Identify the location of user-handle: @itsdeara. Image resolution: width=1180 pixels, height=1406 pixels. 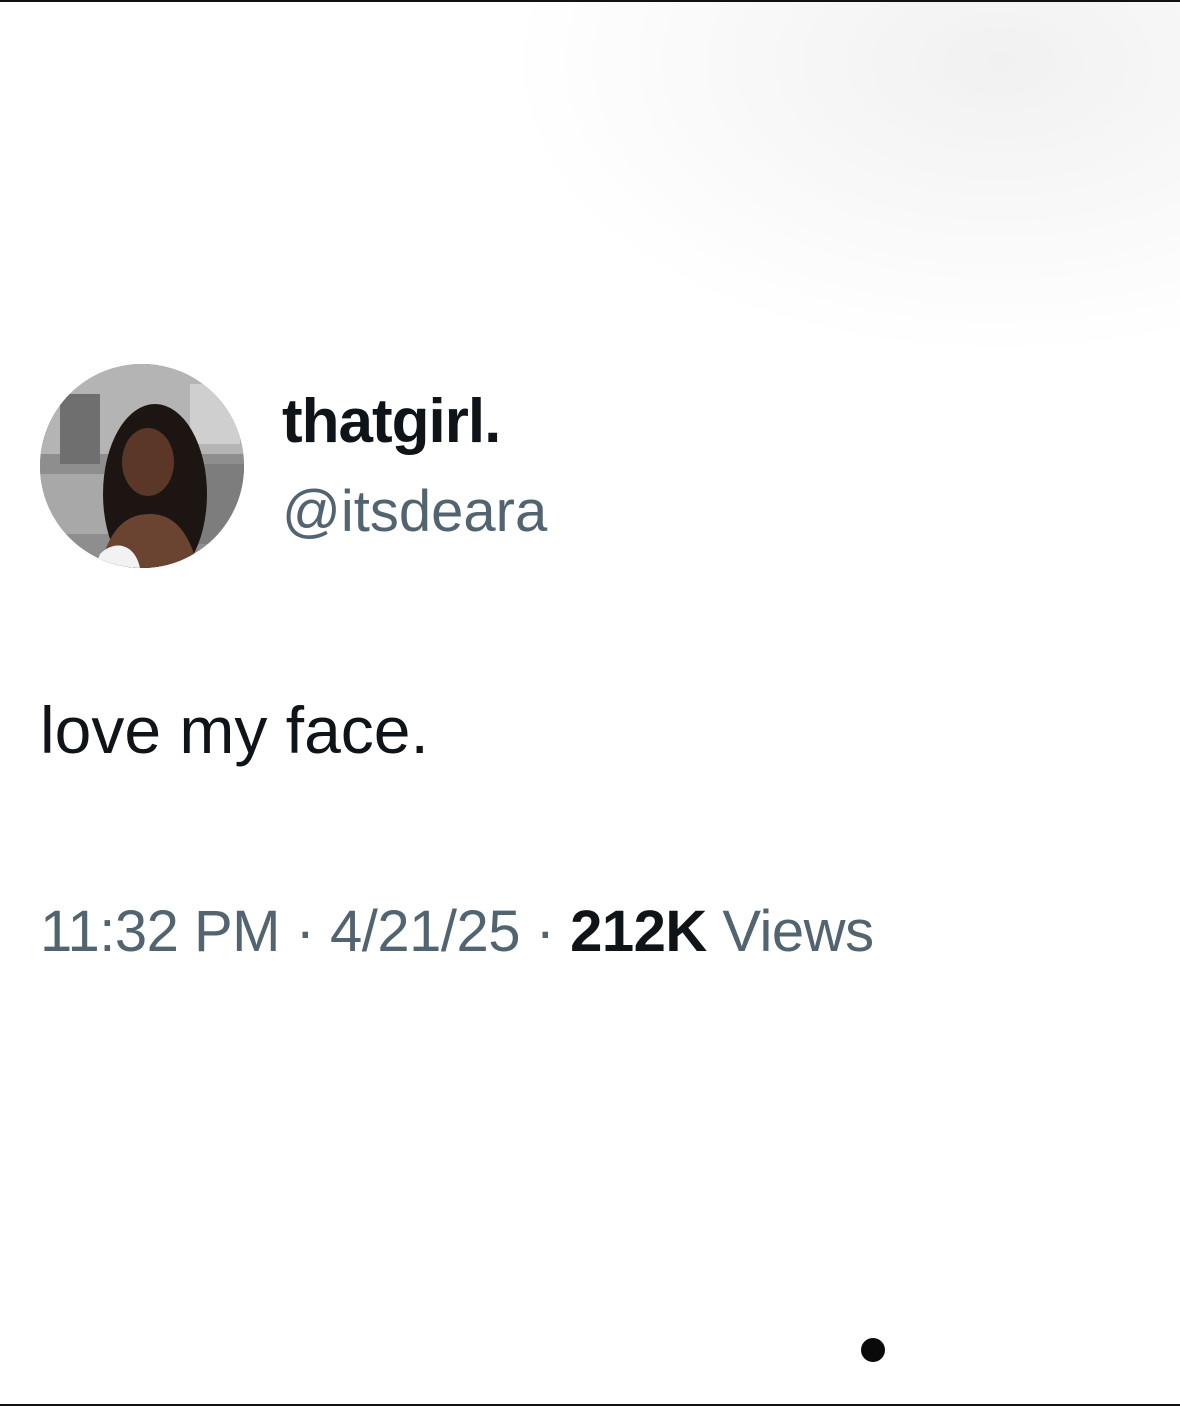
(414, 511).